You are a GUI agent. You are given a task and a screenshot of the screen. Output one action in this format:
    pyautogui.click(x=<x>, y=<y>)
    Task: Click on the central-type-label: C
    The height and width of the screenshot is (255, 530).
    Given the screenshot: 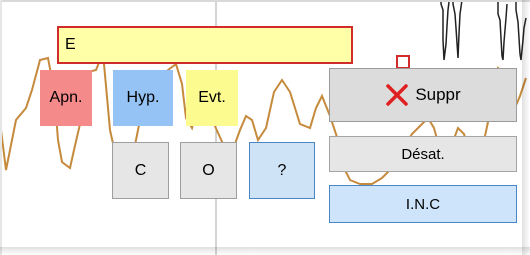 What is the action you would take?
    pyautogui.click(x=140, y=170)
    